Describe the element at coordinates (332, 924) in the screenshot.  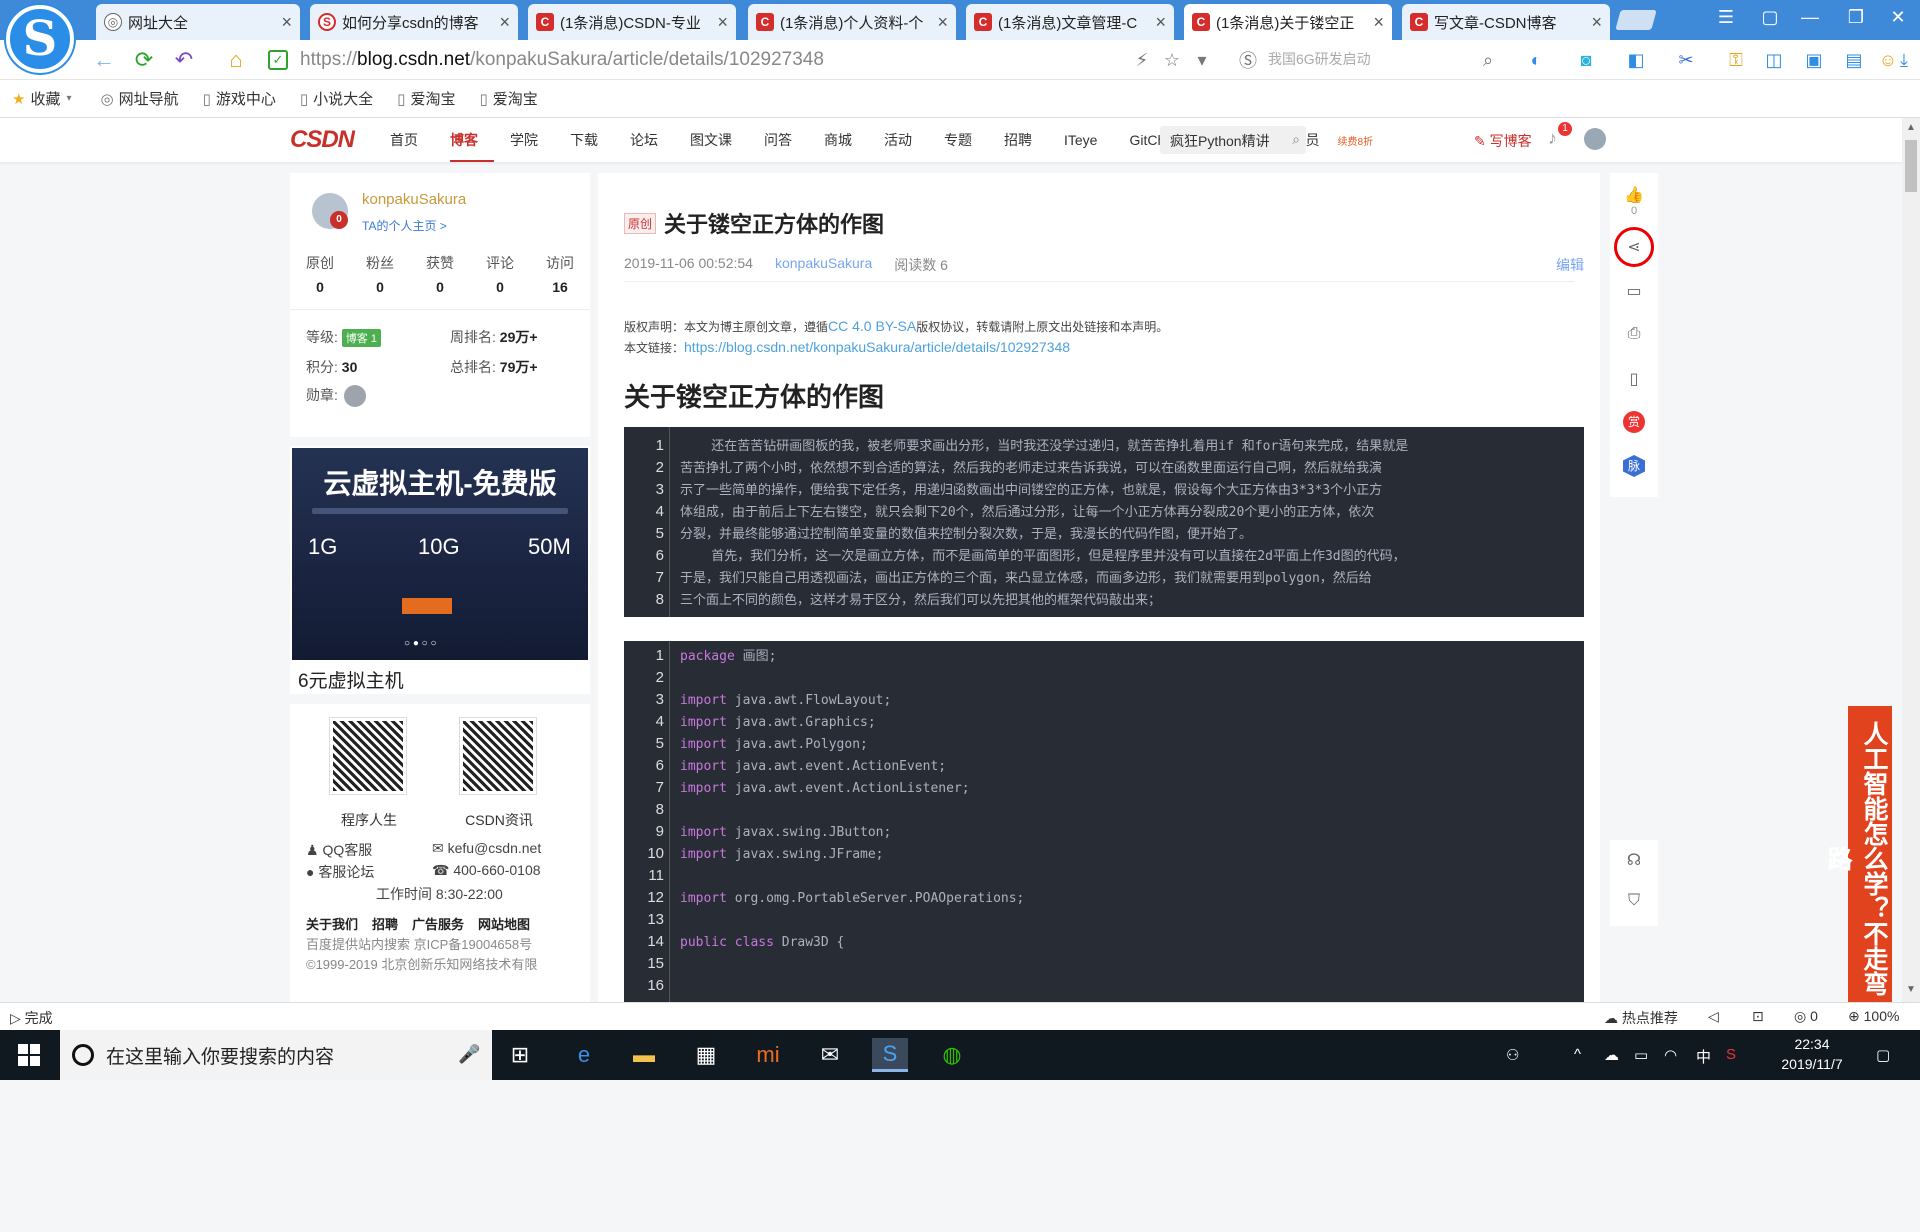
I see `footer-link: 关于我们` at that location.